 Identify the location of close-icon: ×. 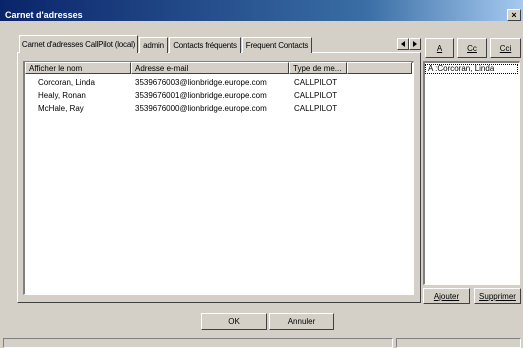
(514, 14).